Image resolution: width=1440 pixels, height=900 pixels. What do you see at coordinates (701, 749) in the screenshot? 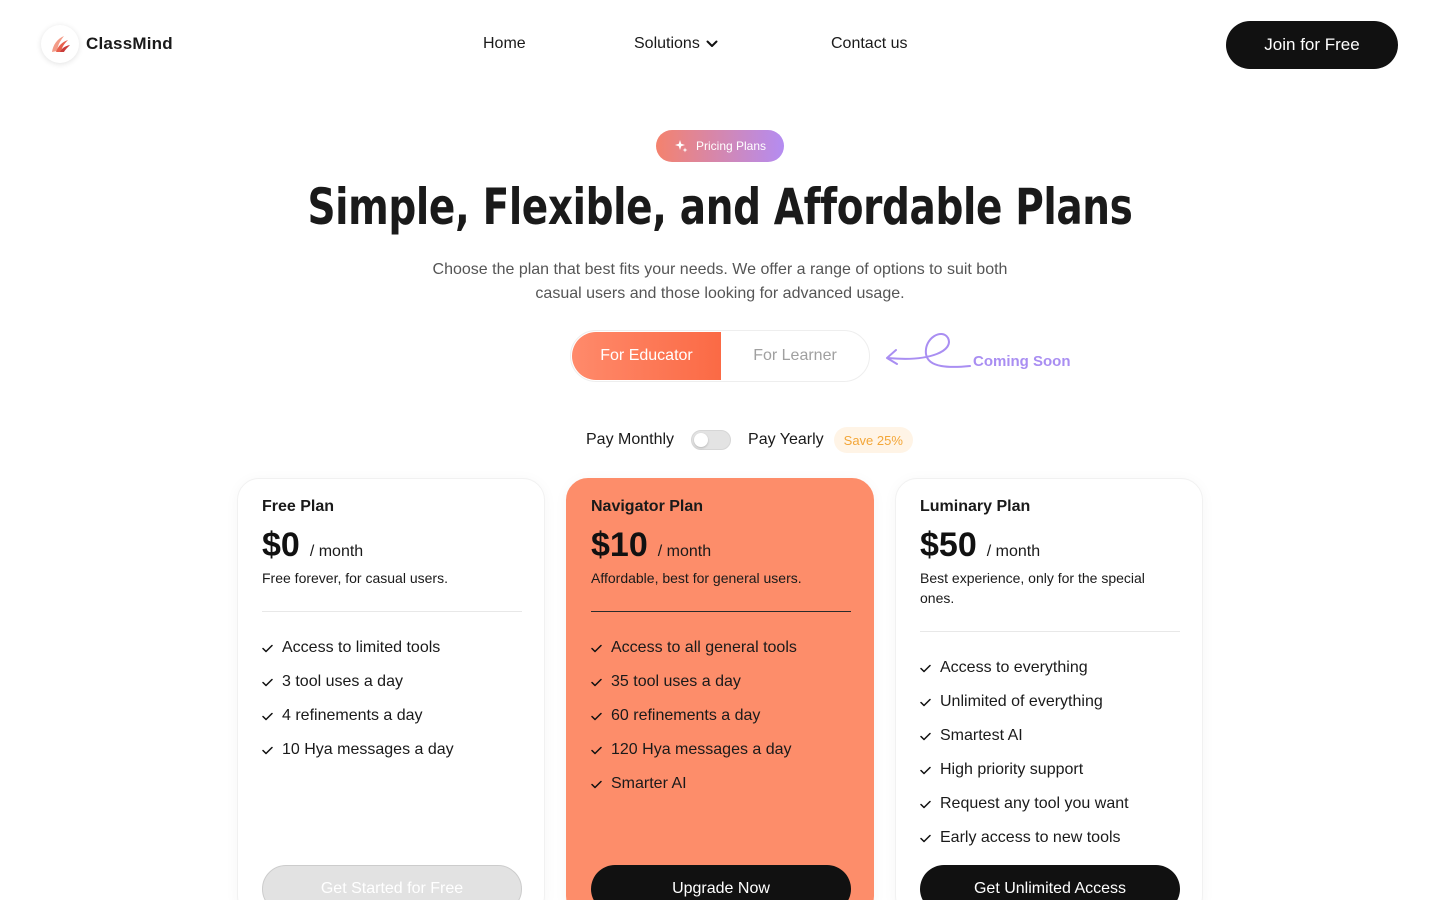
I see `feature-text: 120 Hya messages a day` at bounding box center [701, 749].